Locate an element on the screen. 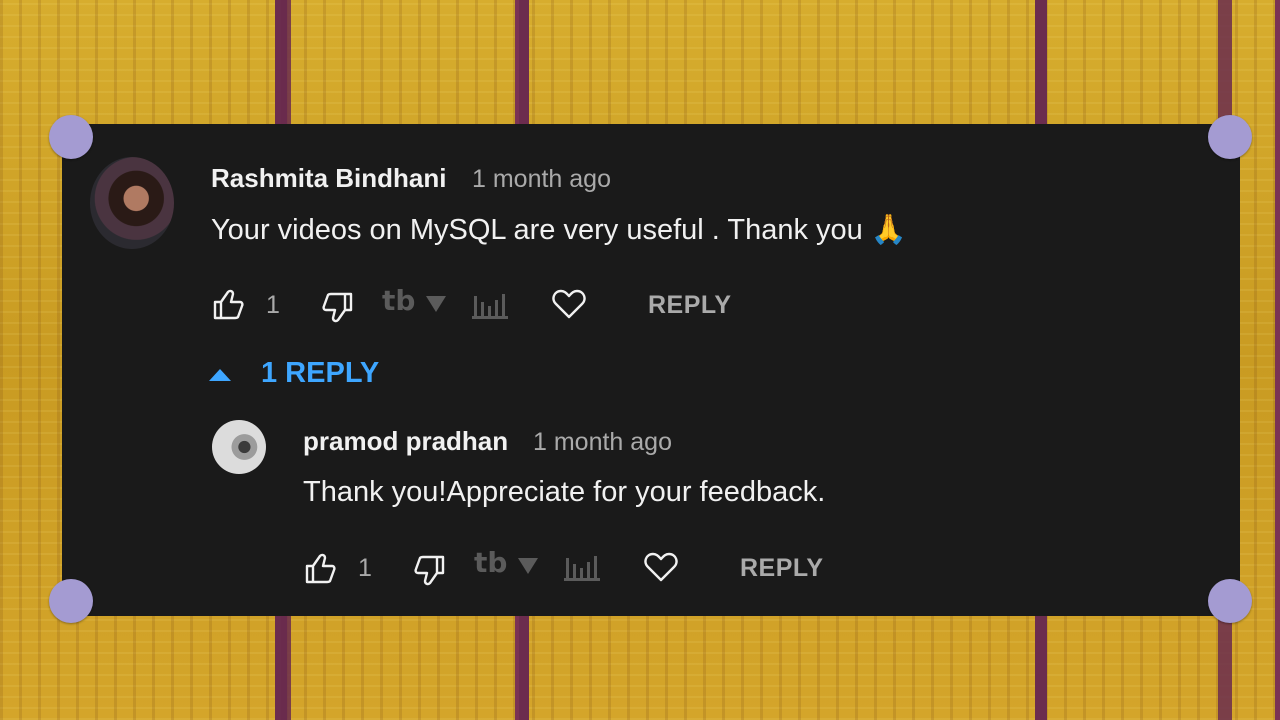 The image size is (1280, 720). reply-author: pramod pradhan is located at coordinates (405, 441).